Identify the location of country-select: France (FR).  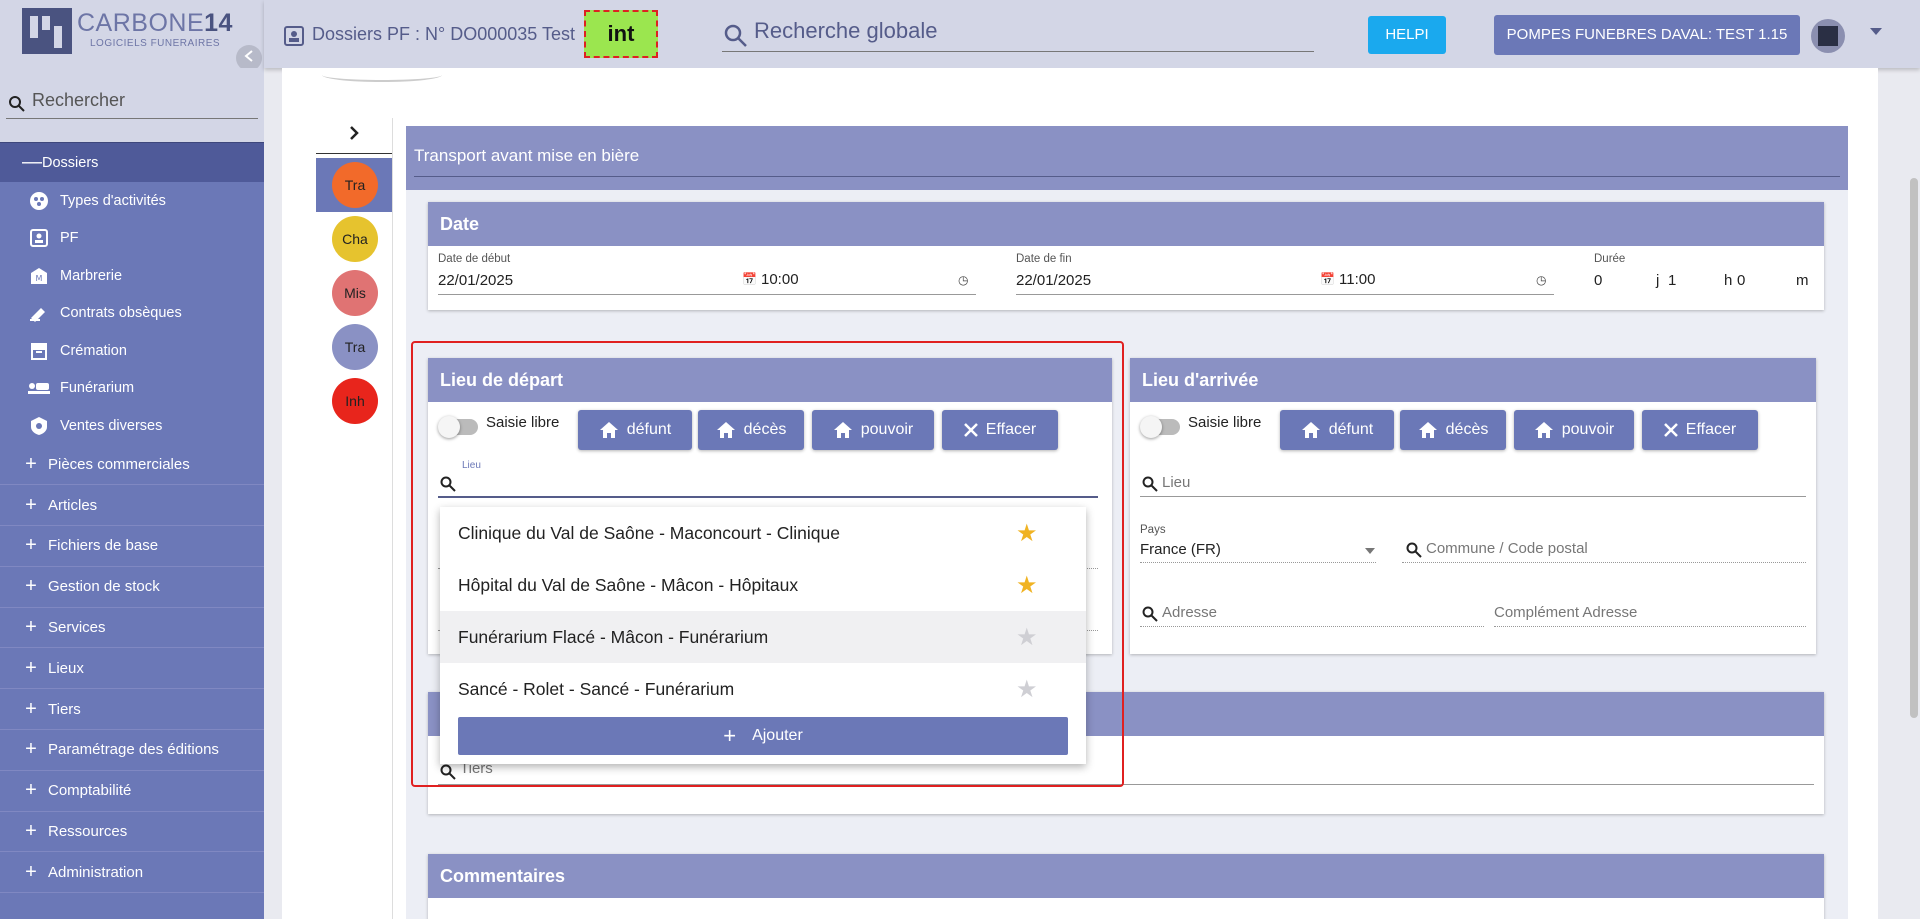
(1180, 549).